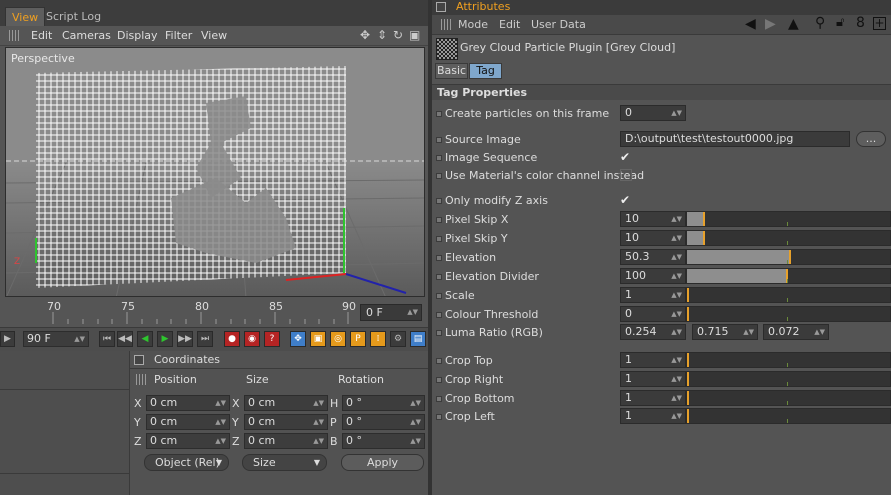 This screenshot has height=495, width=891. Describe the element at coordinates (205, 339) in the screenshot. I see `go-to-end-icon: ⏭` at that location.